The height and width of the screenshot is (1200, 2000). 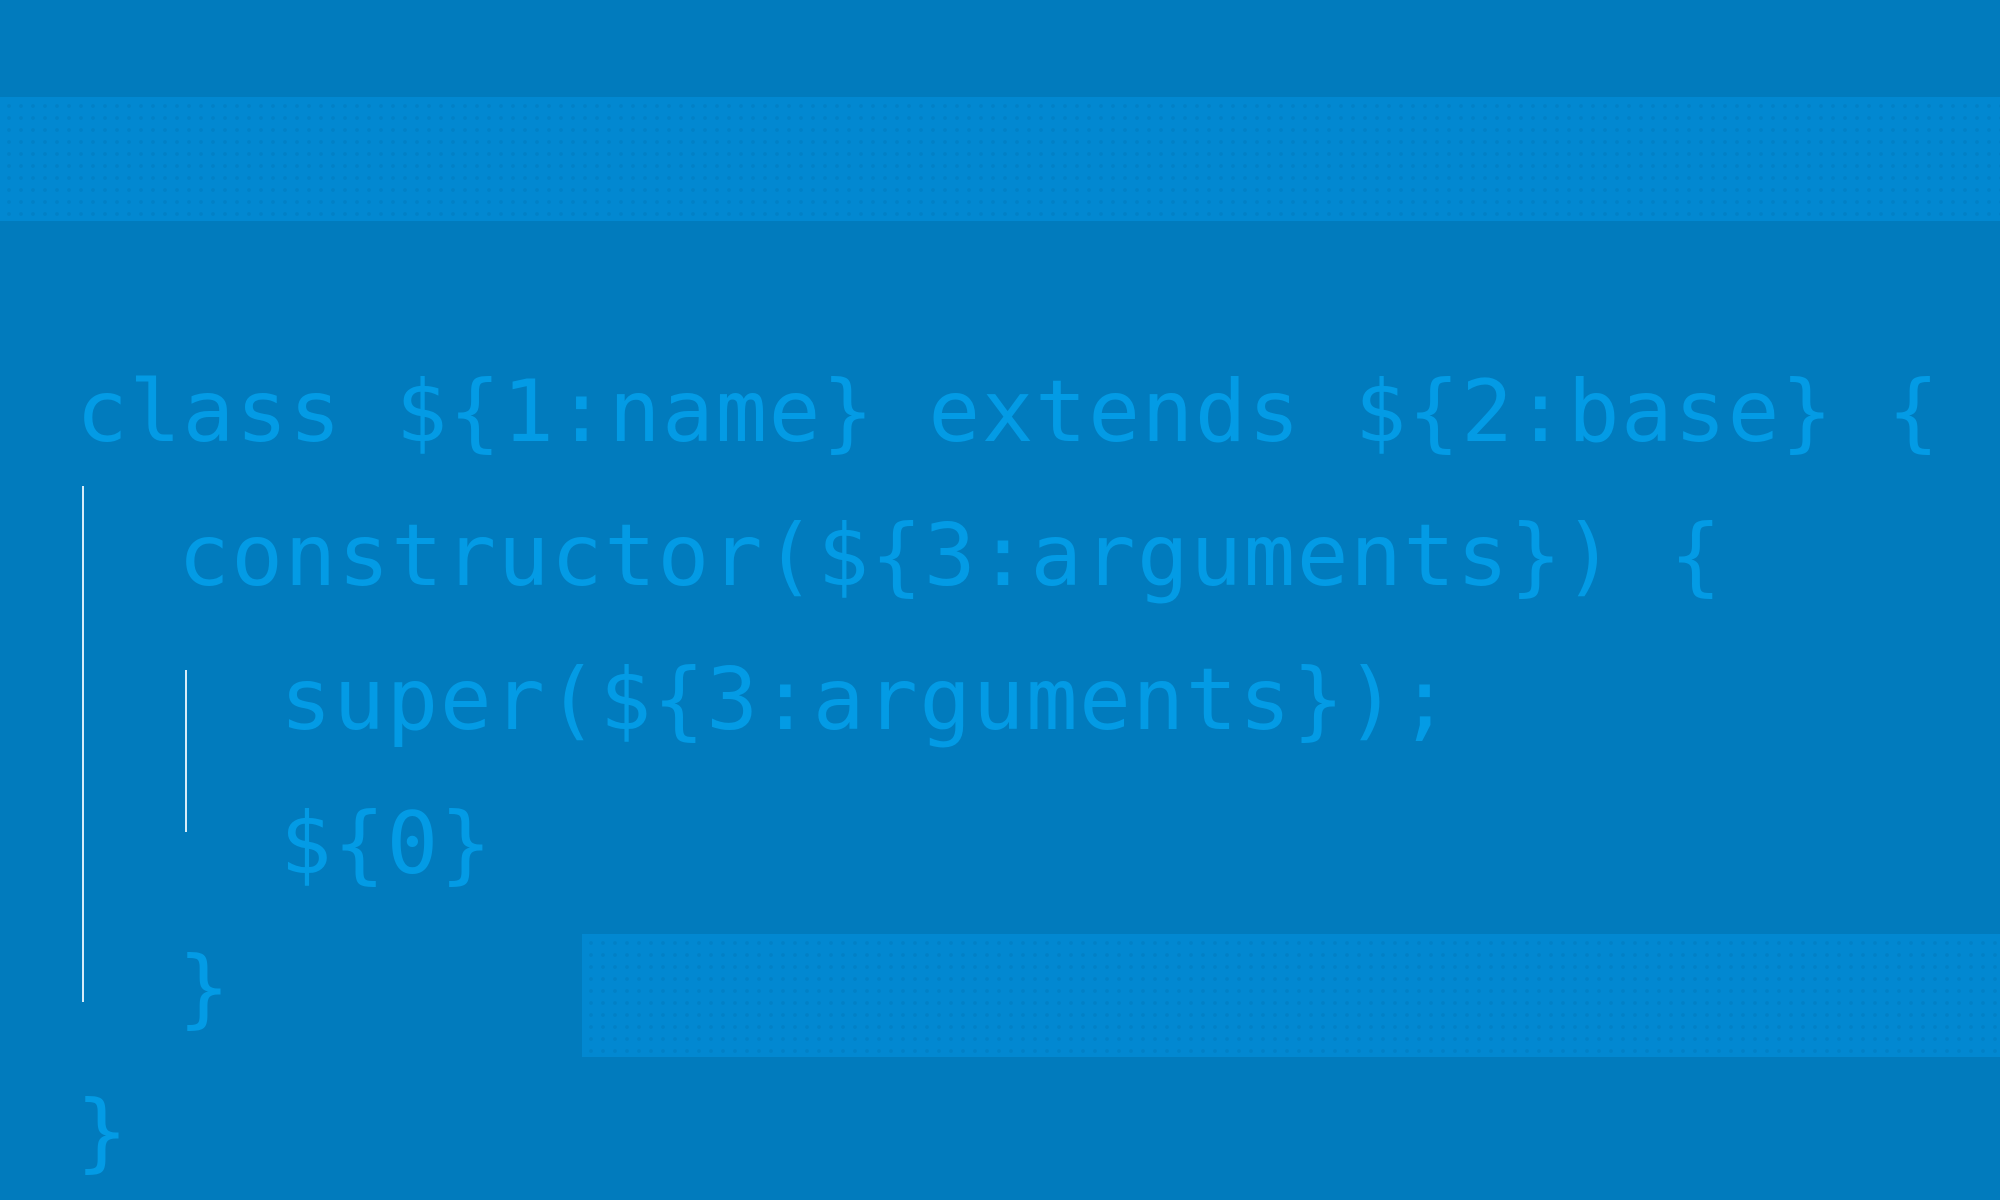 What do you see at coordinates (205, 988) in the screenshot?
I see `code-line-constructor-close: }` at bounding box center [205, 988].